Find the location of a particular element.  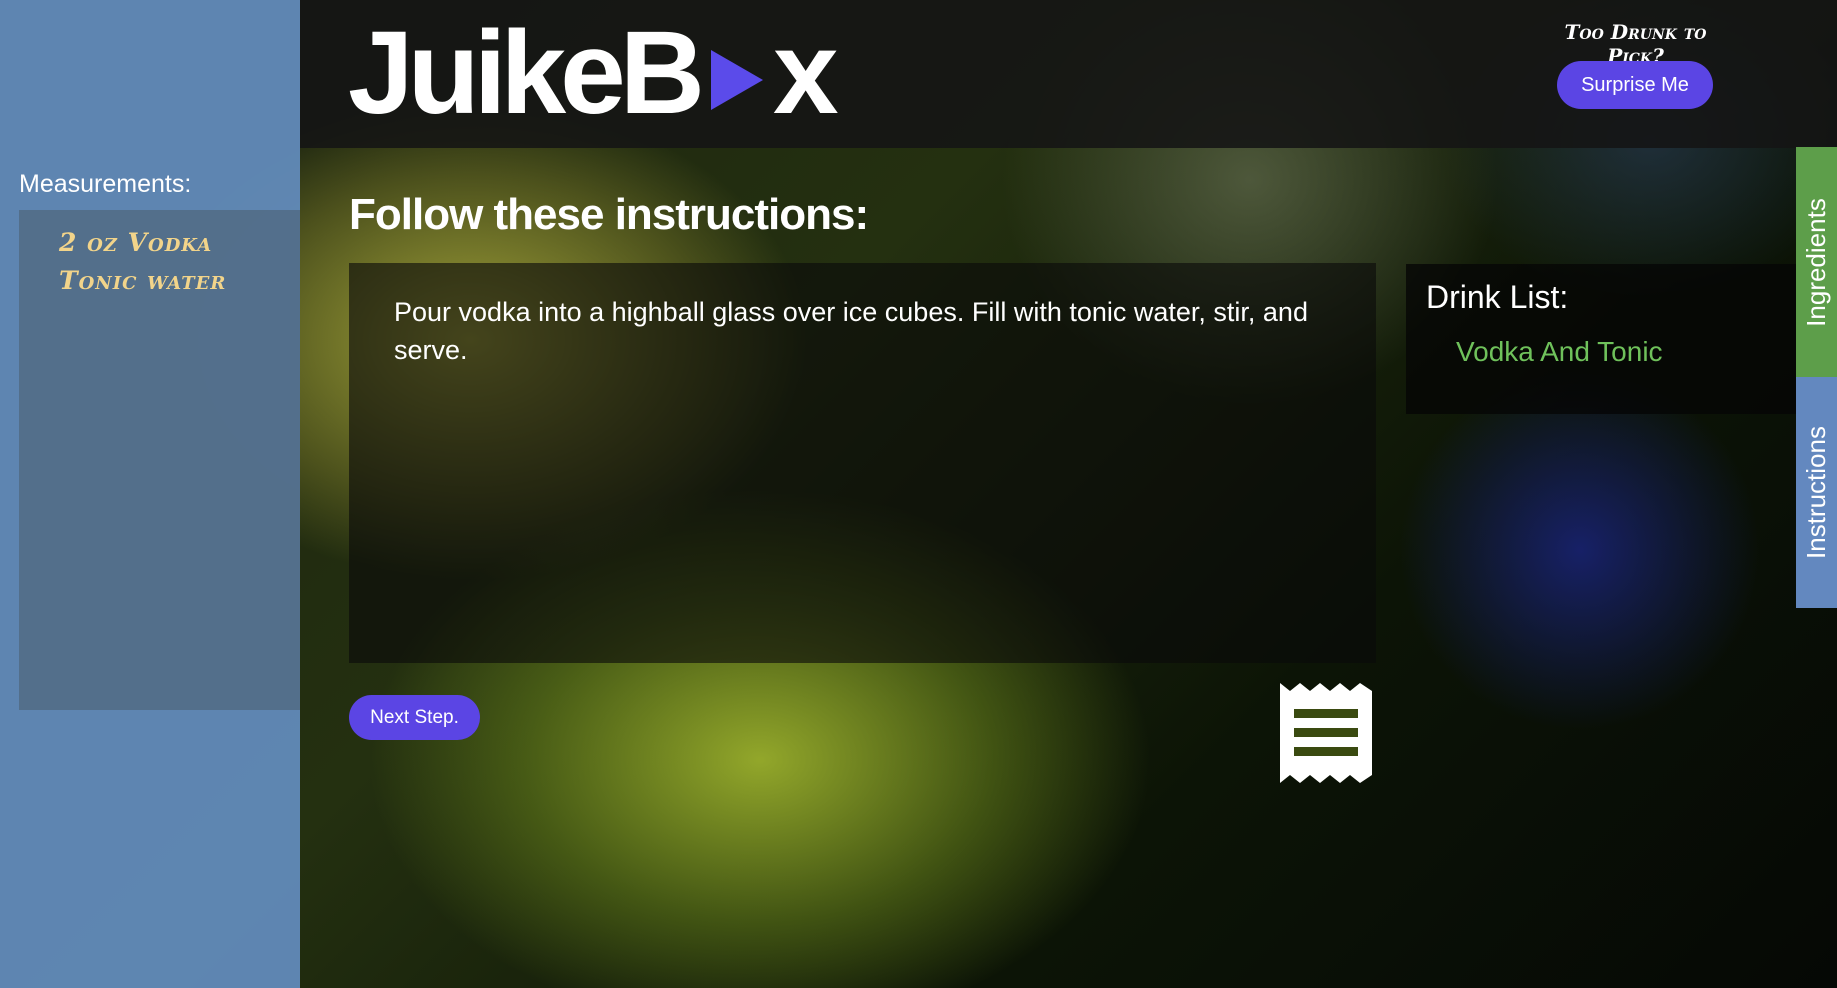

page-title: Follow these instructions: is located at coordinates (609, 214).